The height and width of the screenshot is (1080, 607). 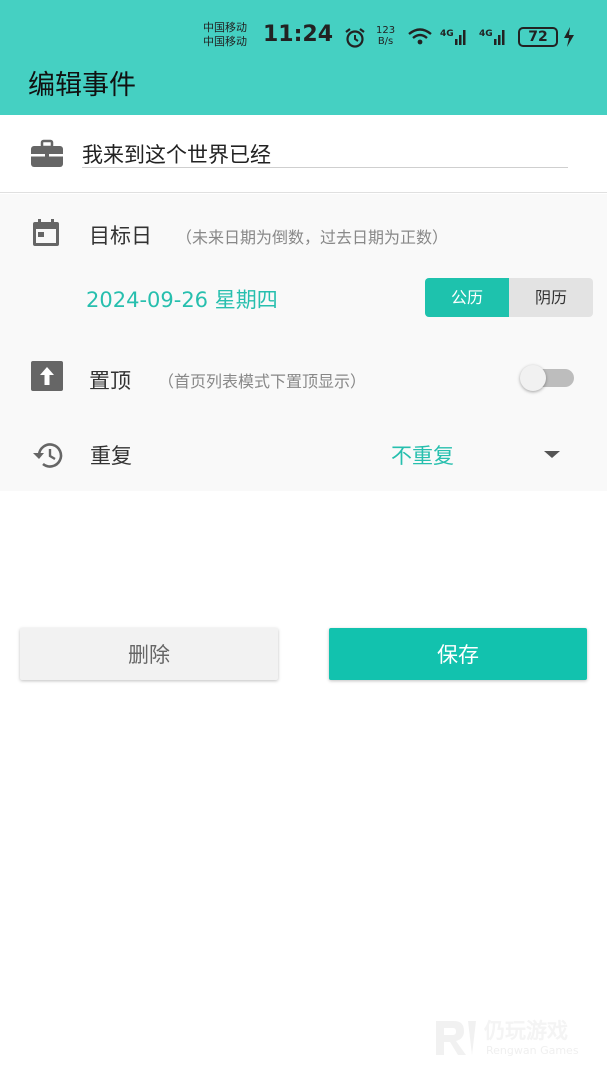 I want to click on event-name-input, so click(x=325, y=154).